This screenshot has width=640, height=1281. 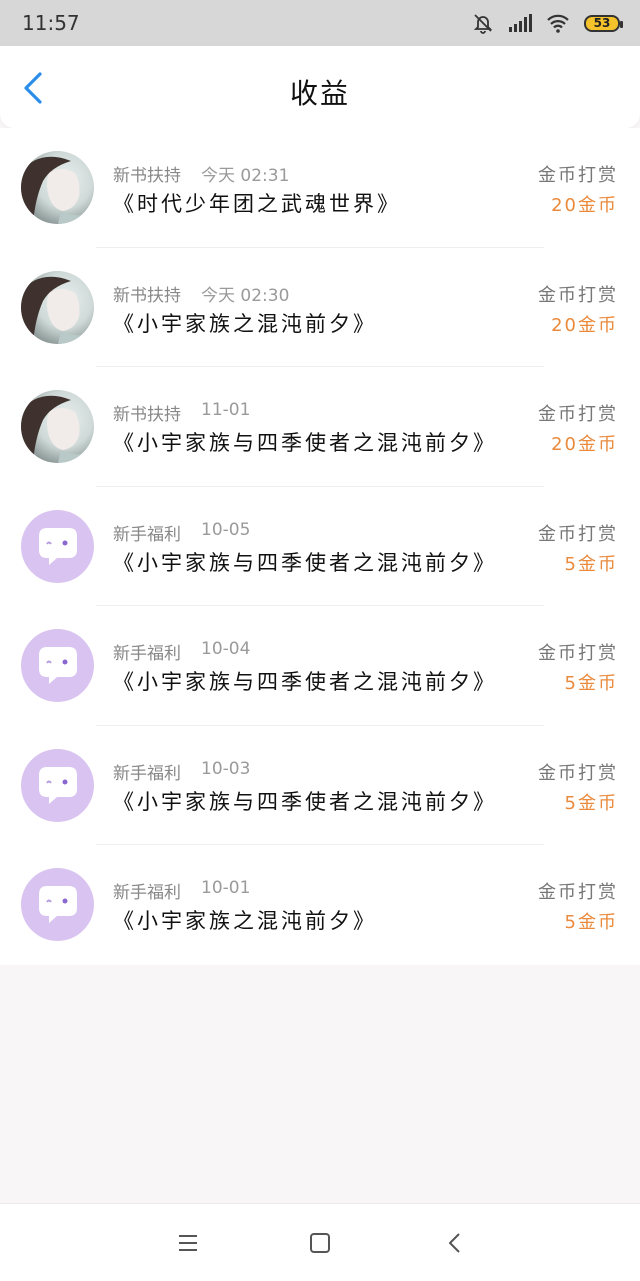 I want to click on menu-button, so click(x=188, y=1243).